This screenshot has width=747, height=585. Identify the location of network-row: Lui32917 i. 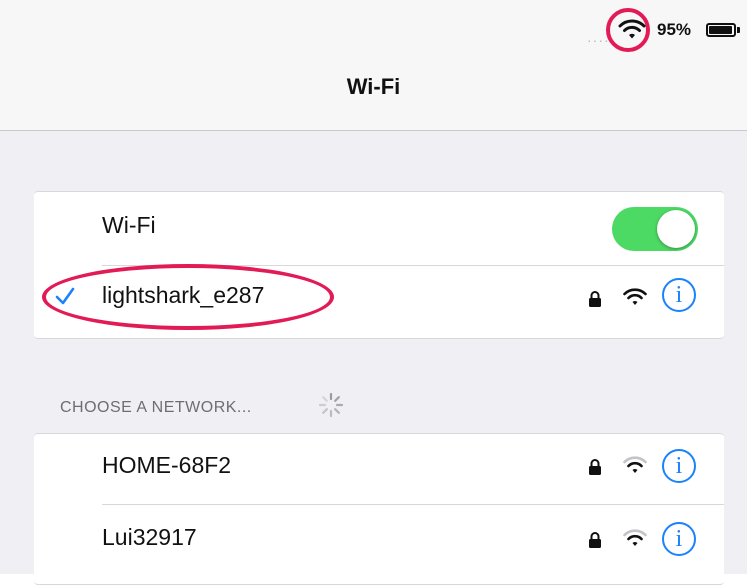
(379, 541).